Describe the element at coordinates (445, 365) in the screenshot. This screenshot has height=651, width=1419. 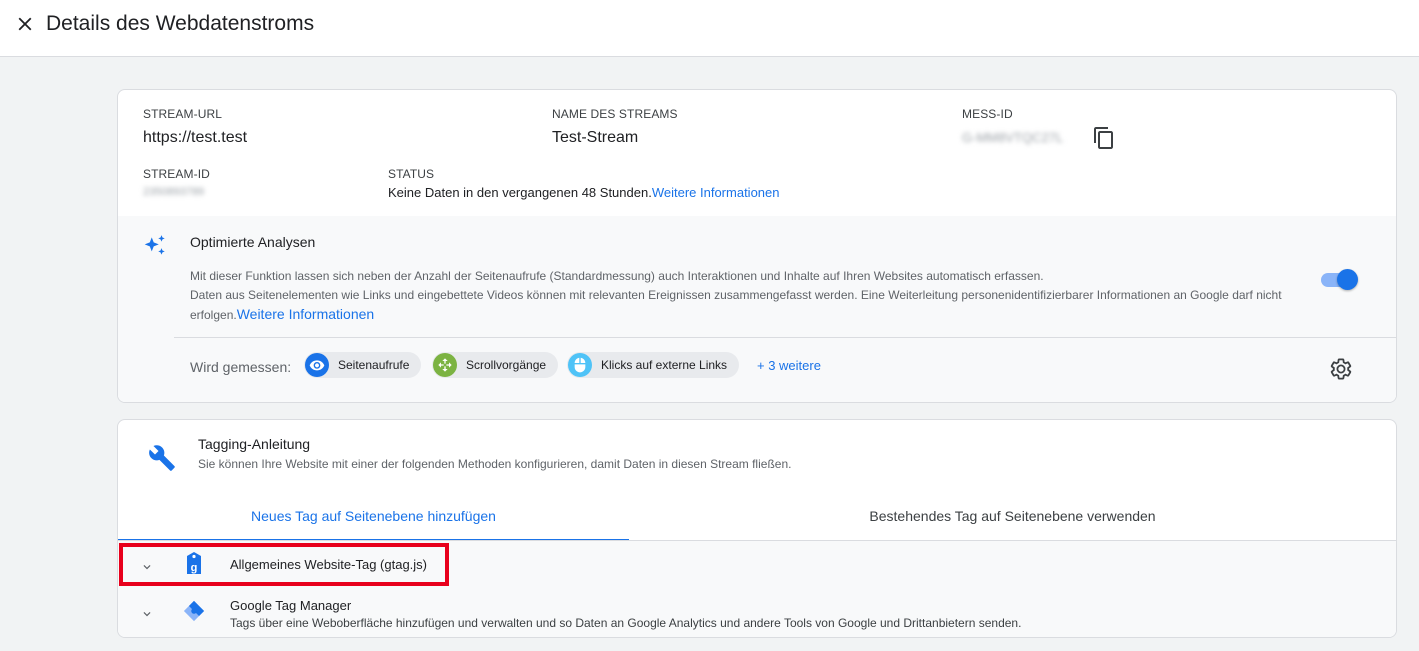
I see `scroll-icon` at that location.